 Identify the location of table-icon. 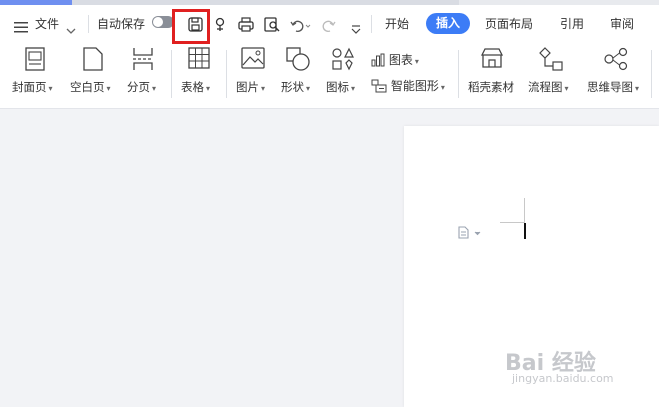
(199, 58).